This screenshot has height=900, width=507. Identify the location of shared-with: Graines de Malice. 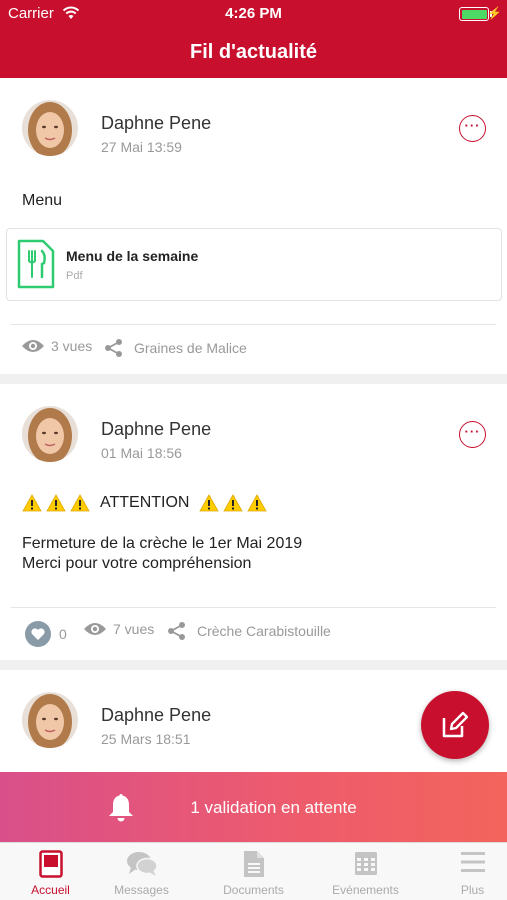
(175, 348).